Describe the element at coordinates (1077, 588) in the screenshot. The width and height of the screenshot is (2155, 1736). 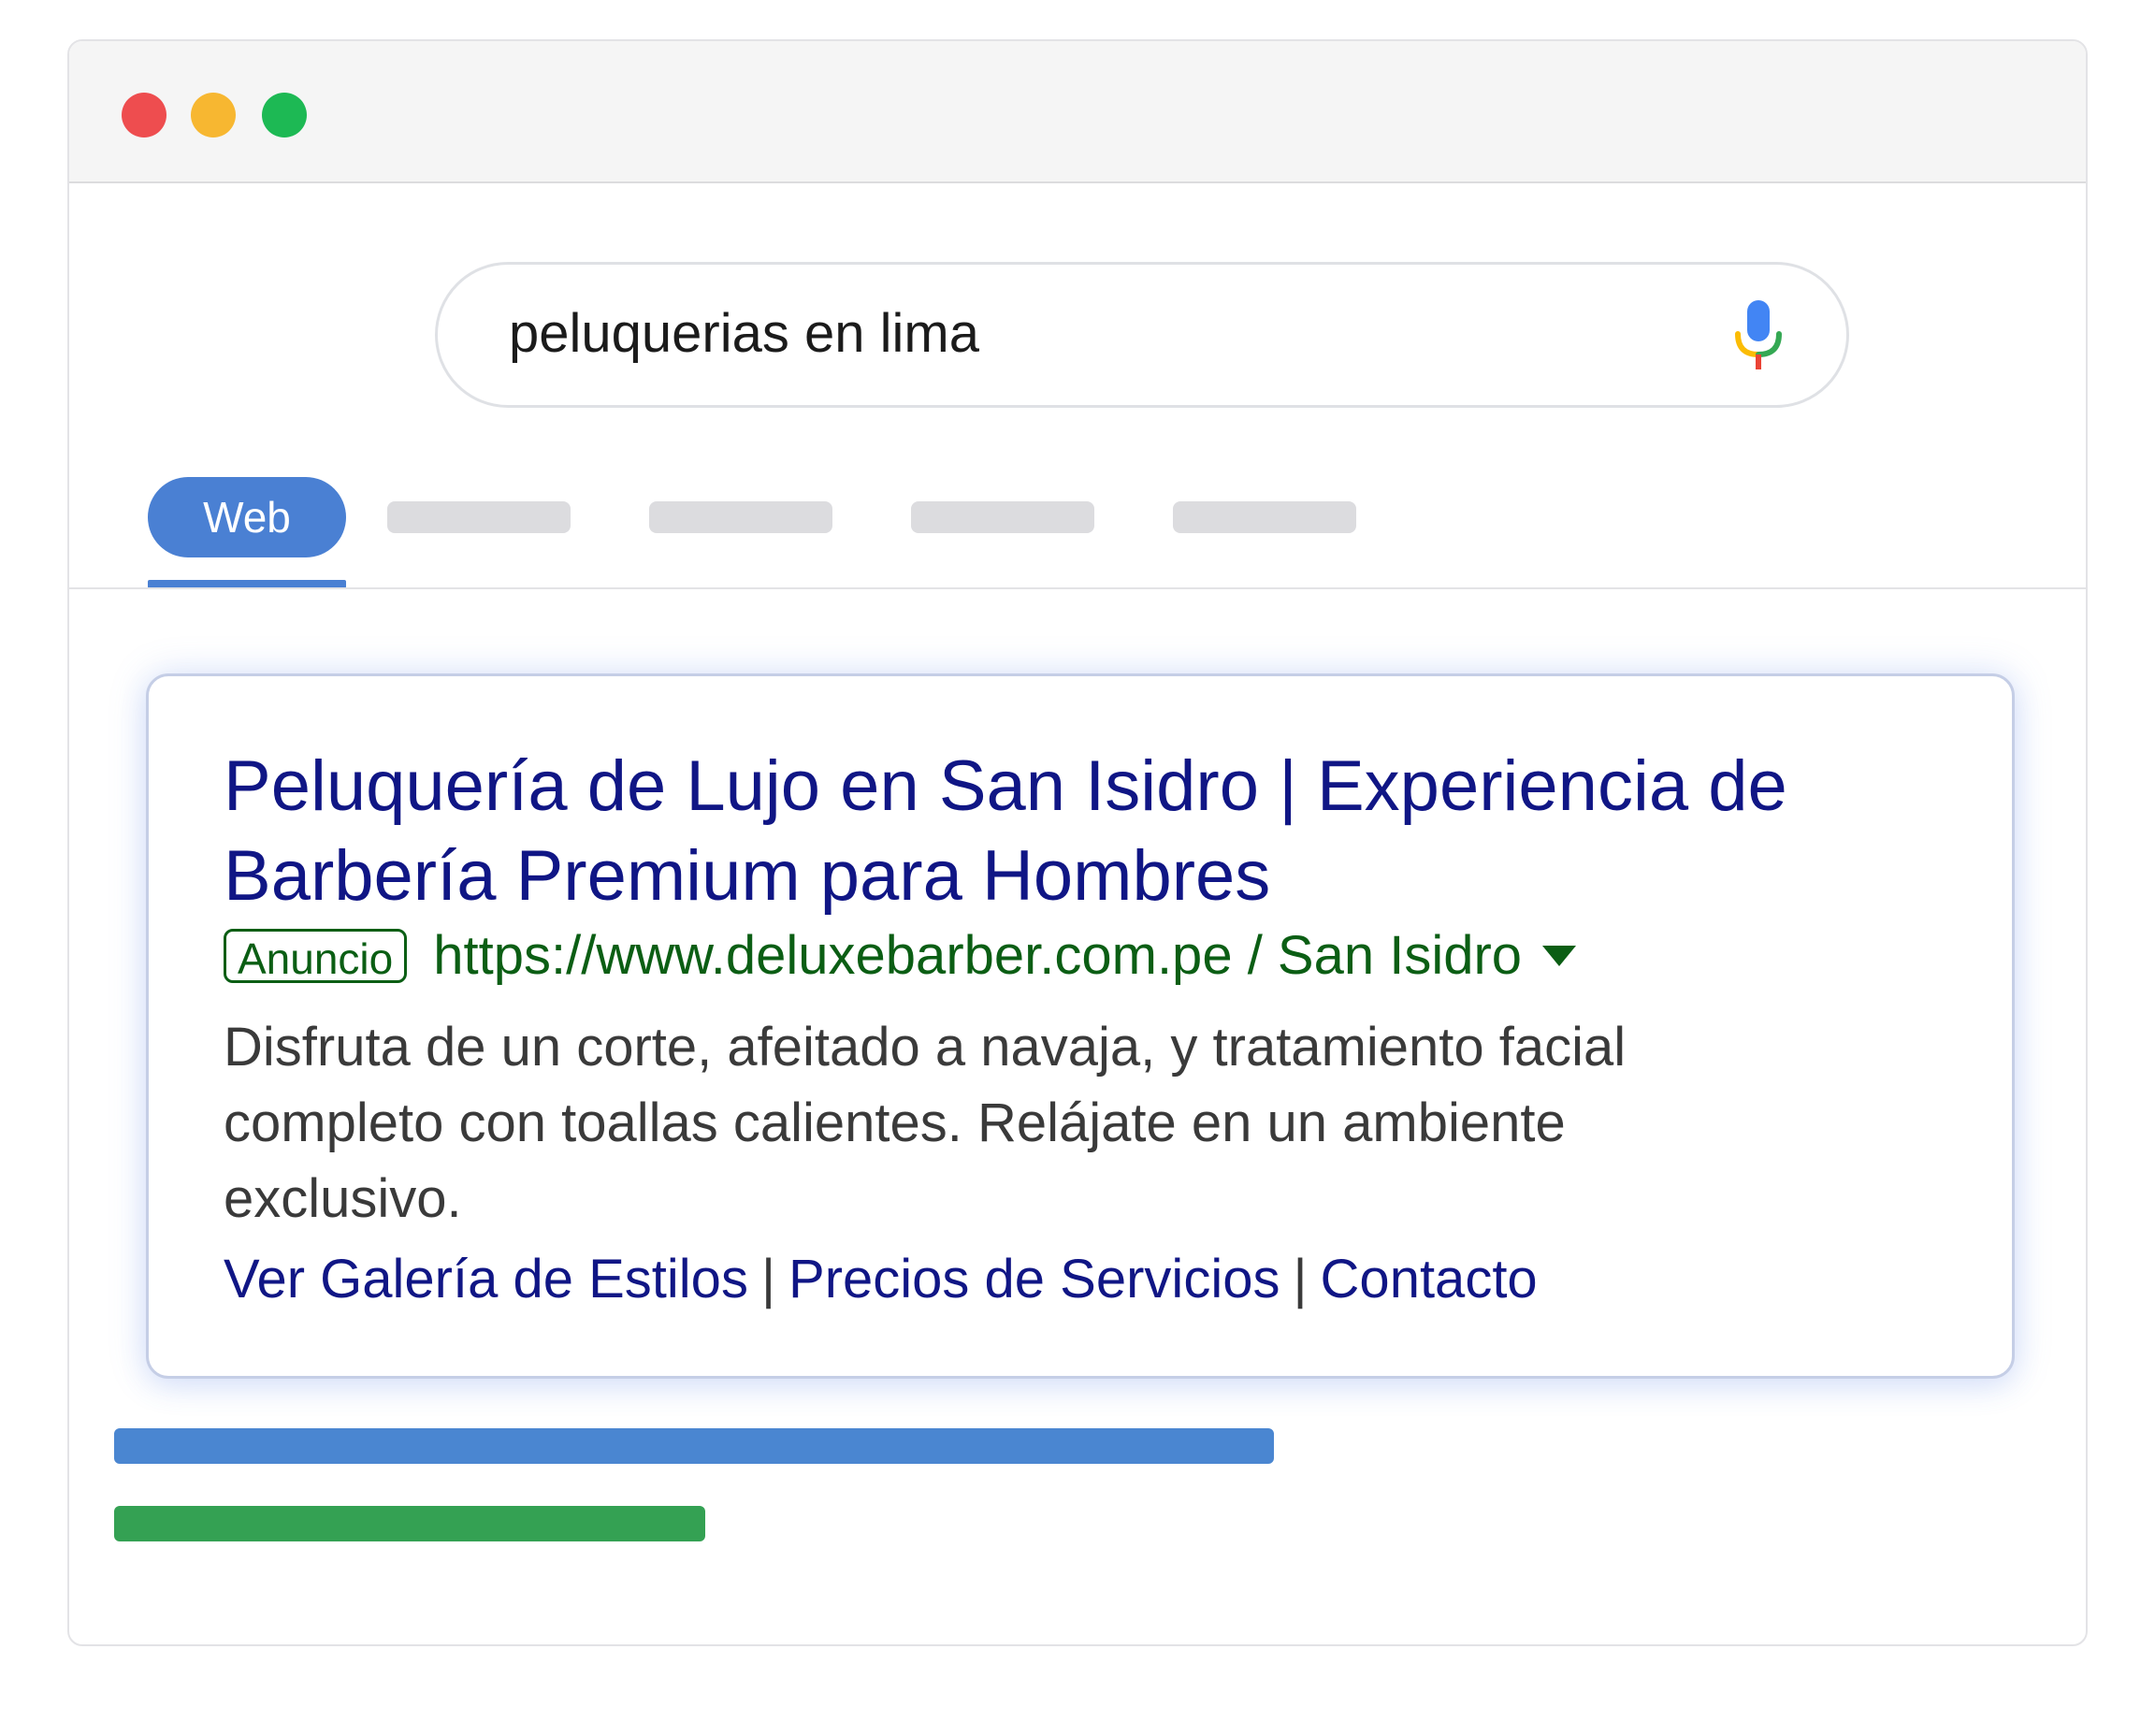
I see `tabs-divider` at that location.